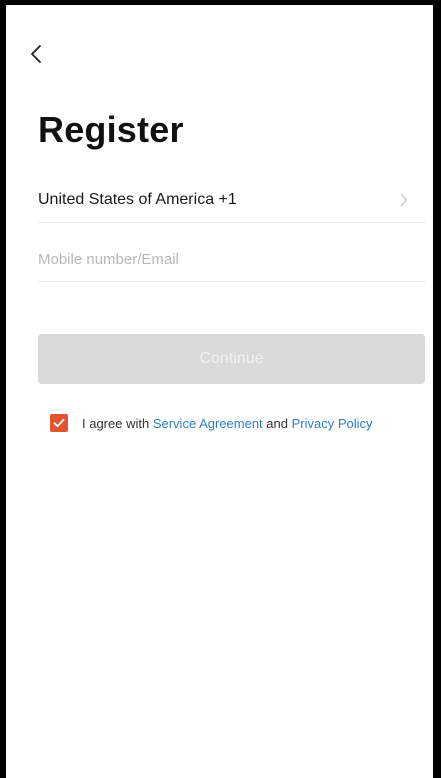  What do you see at coordinates (231, 359) in the screenshot?
I see `continue-button: Continue` at bounding box center [231, 359].